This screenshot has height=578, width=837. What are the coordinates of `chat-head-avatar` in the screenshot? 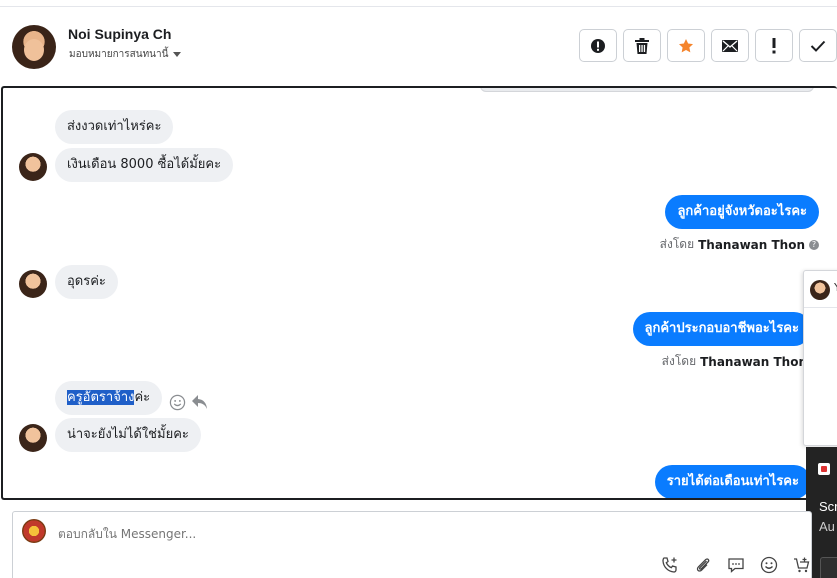 It's located at (820, 290).